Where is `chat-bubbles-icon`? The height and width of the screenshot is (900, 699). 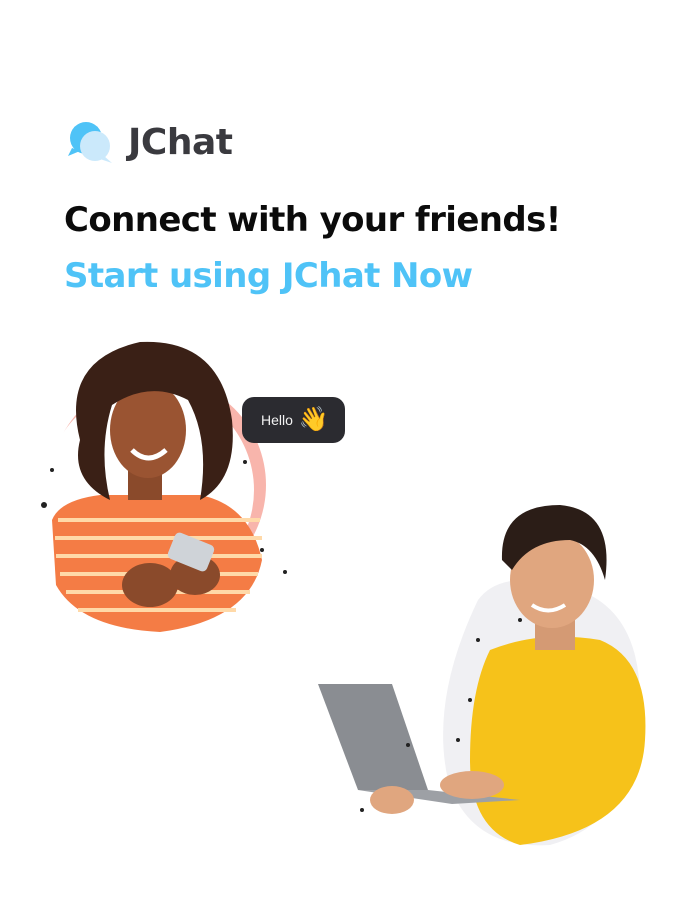
chat-bubbles-icon is located at coordinates (89, 142).